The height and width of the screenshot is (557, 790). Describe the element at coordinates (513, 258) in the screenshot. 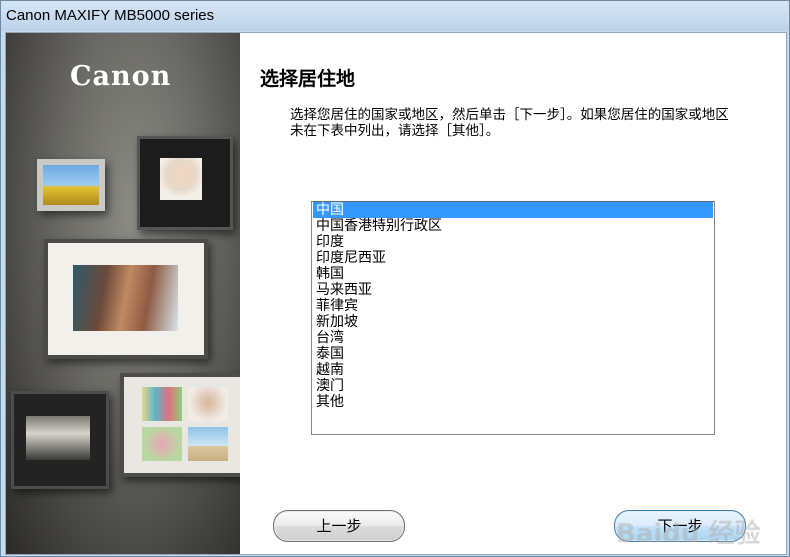

I see `region-list-item: 印度尼西亚` at that location.